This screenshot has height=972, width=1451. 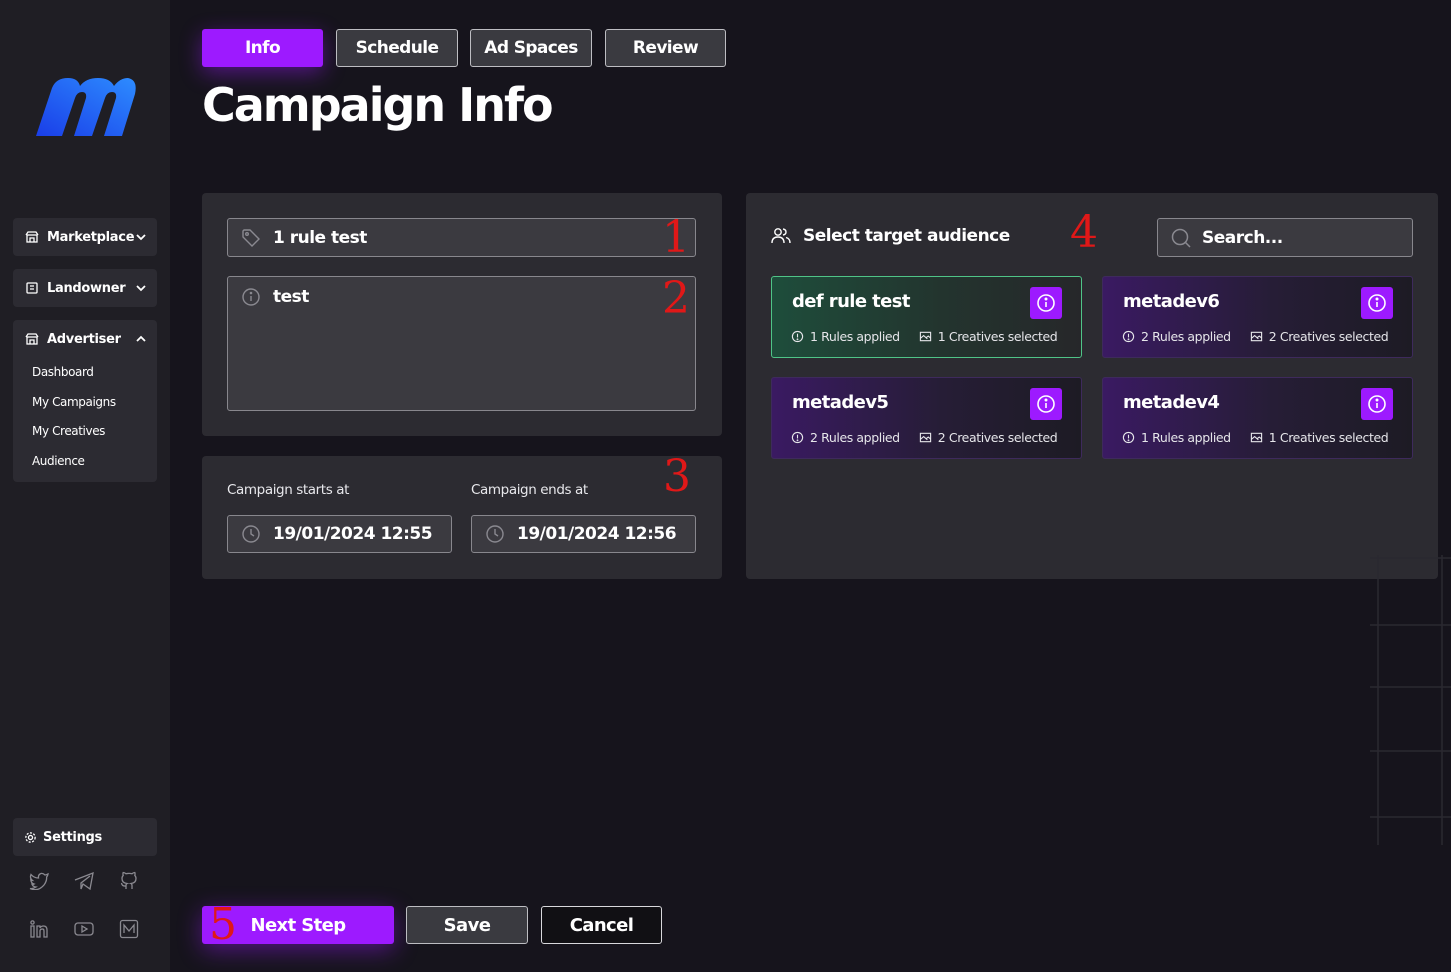 What do you see at coordinates (1171, 402) in the screenshot?
I see `audience-card-name: metadev4` at bounding box center [1171, 402].